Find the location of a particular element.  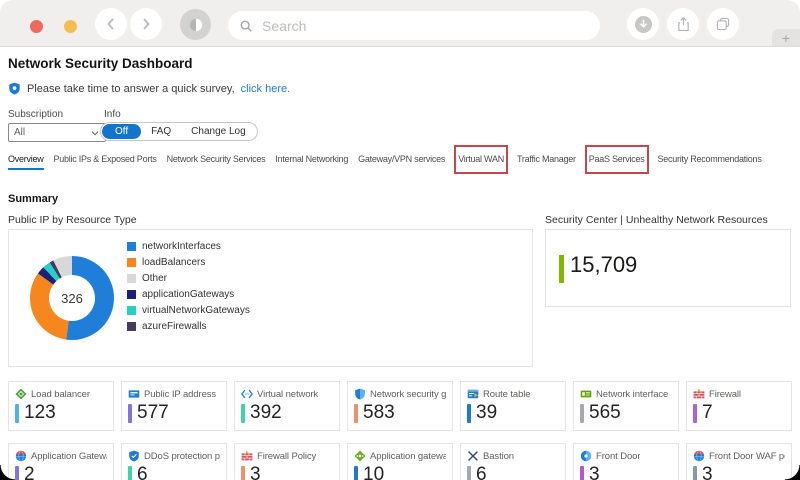

tile-label: Application gateway is located at coordinates (408, 456).